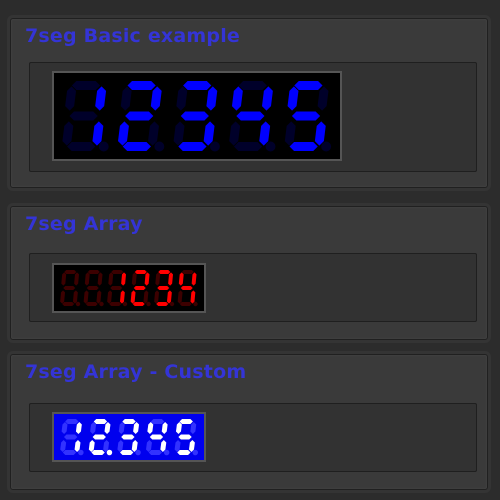  What do you see at coordinates (132, 36) in the screenshot?
I see `basic-example-title: 7seg Basic example` at bounding box center [132, 36].